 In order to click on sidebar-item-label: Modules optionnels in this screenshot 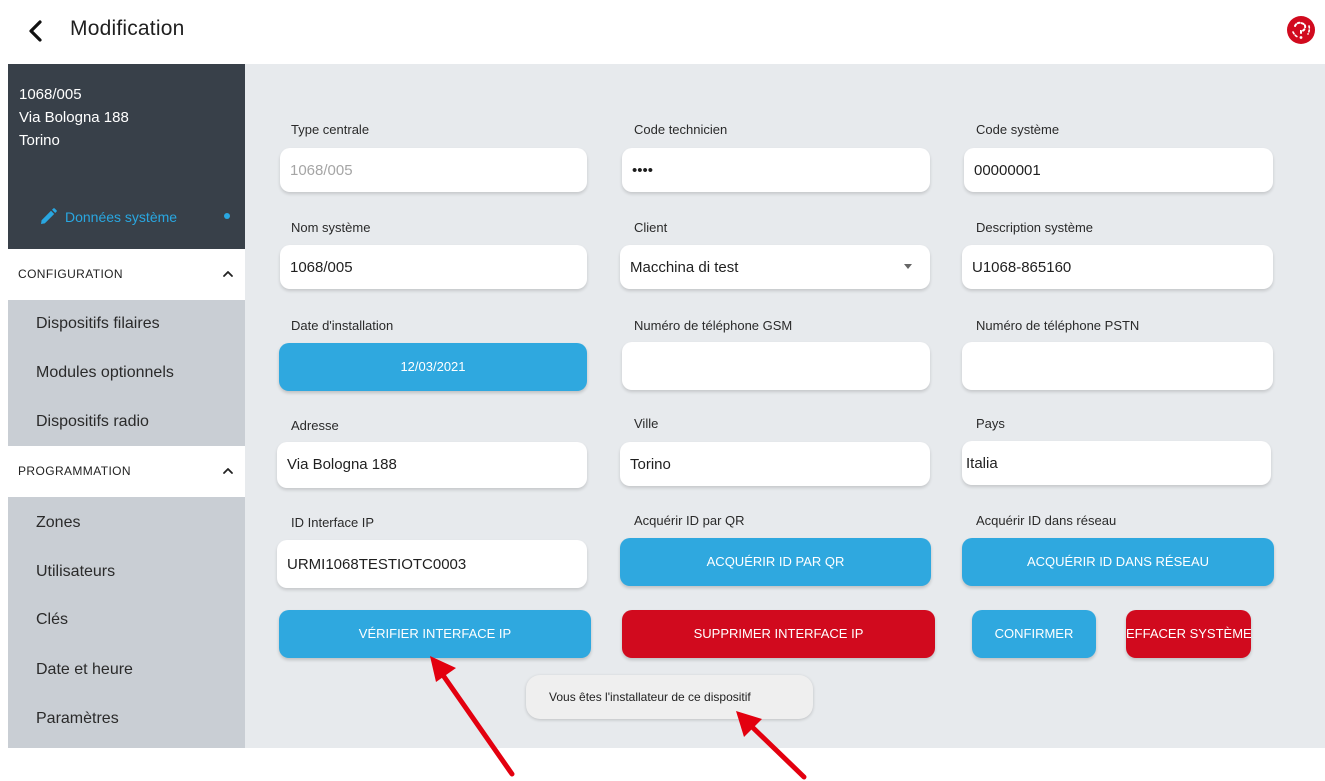, I will do `click(105, 372)`.